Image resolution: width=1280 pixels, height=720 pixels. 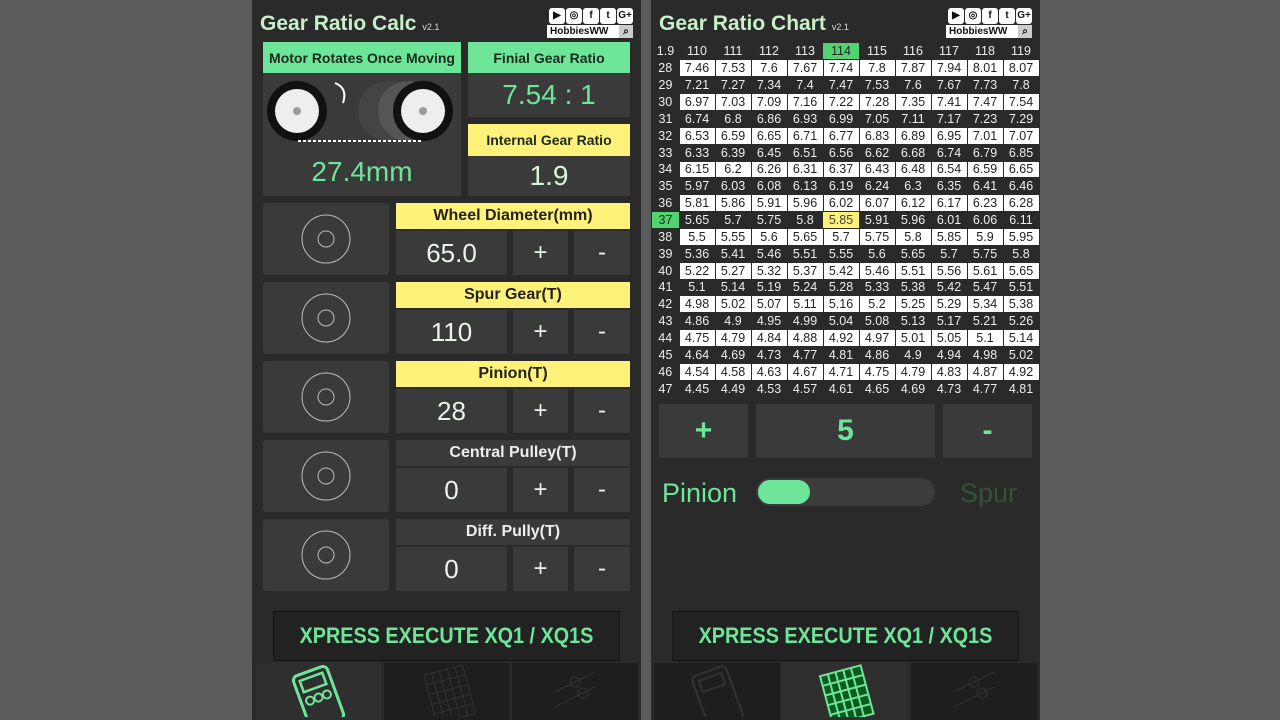 What do you see at coordinates (877, 203) in the screenshot?
I see `ratio-cell: 6.07` at bounding box center [877, 203].